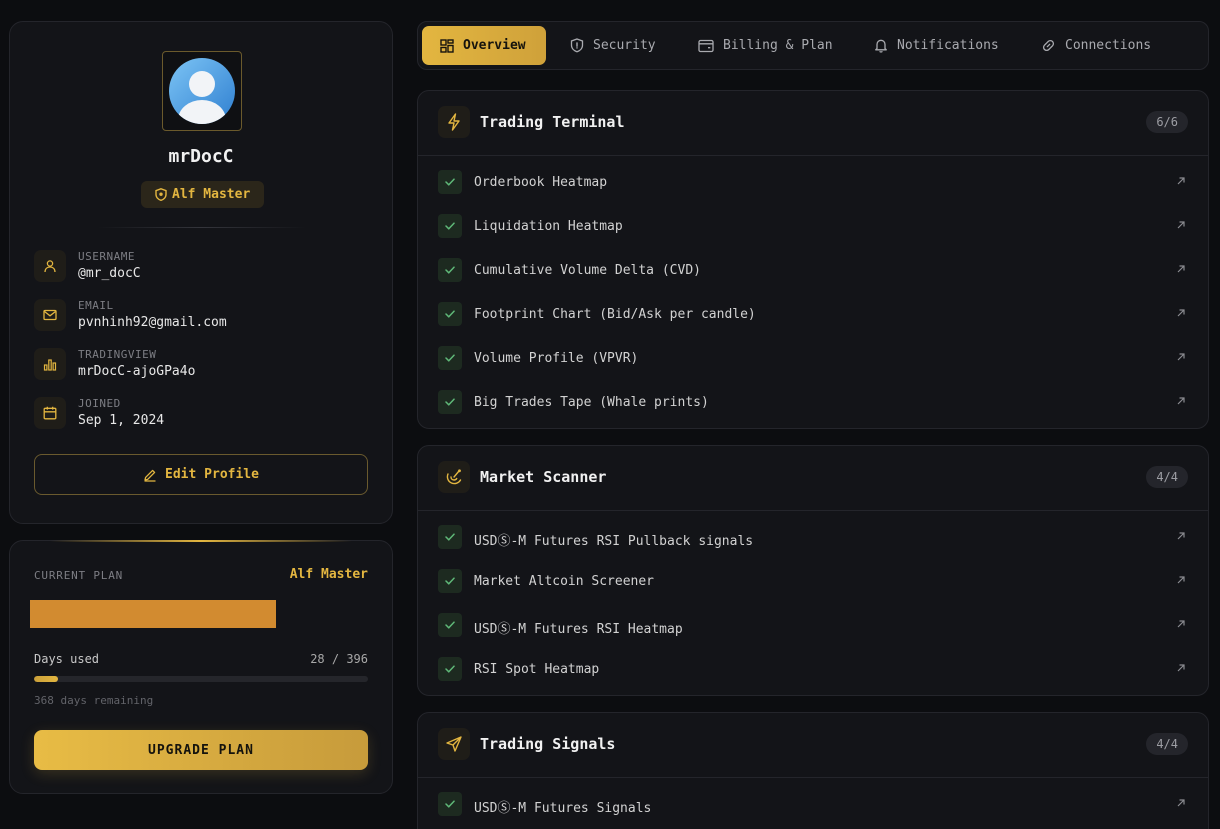 This screenshot has width=1220, height=829. Describe the element at coordinates (577, 45) in the screenshot. I see `shield-icon` at that location.